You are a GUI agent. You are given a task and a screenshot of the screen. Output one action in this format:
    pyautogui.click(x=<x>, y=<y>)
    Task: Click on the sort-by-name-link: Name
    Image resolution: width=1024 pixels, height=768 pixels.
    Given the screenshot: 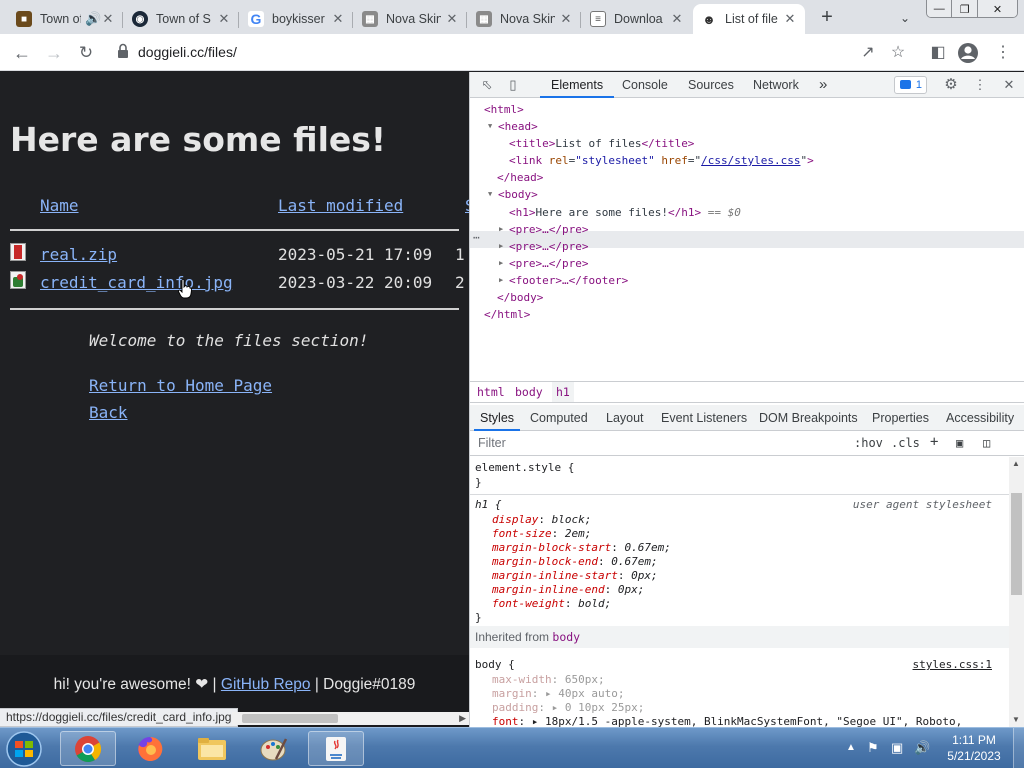 What is the action you would take?
    pyautogui.click(x=59, y=205)
    